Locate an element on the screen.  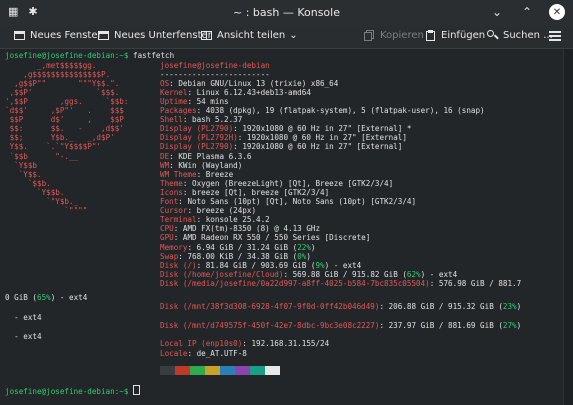
logo-line: _,met$$$$$gg. is located at coordinates (51, 65).